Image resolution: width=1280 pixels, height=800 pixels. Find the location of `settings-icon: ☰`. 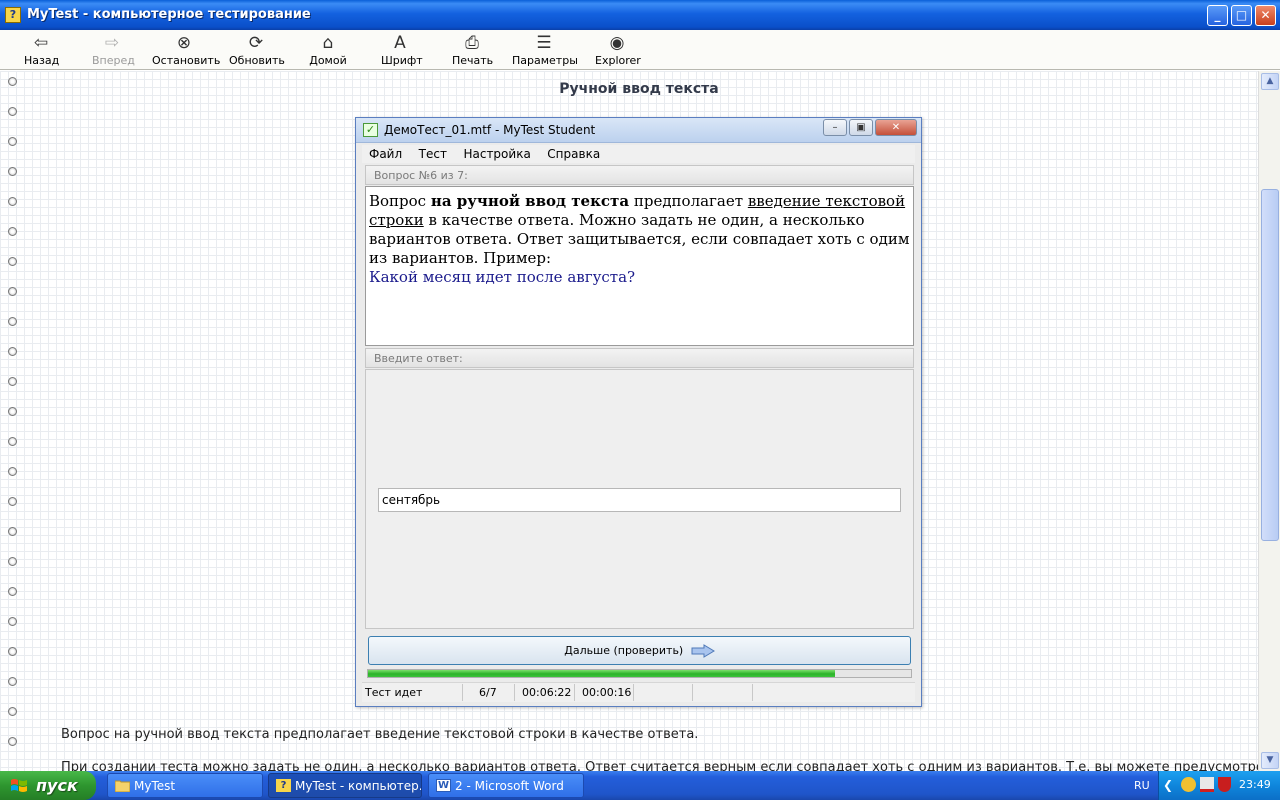

settings-icon: ☰ is located at coordinates (544, 43).